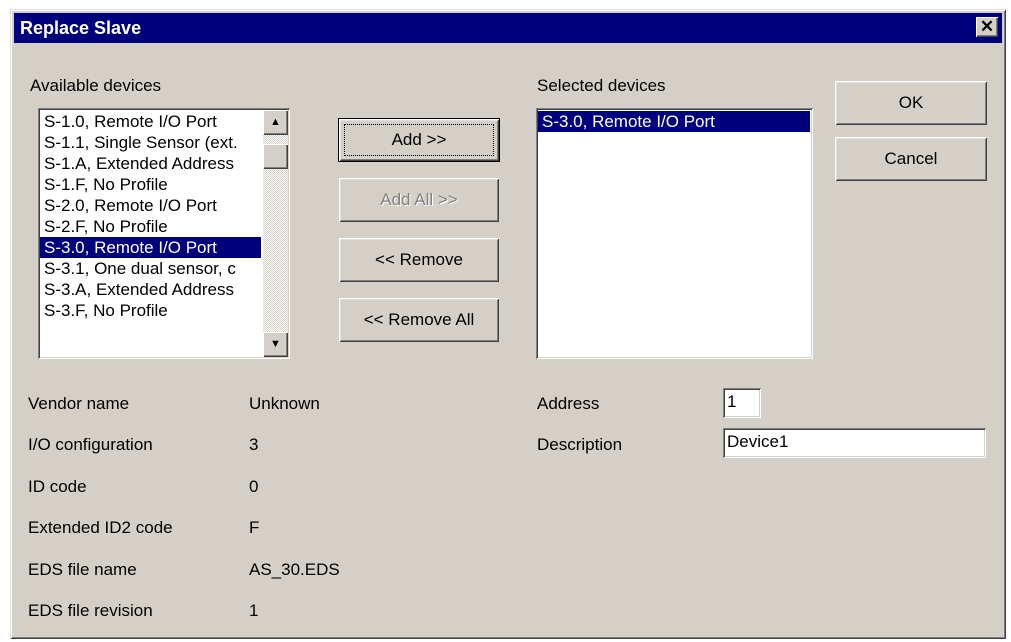 The image size is (1011, 642). Describe the element at coordinates (508, 28) in the screenshot. I see `title-bar: Replace Slave ✕` at that location.